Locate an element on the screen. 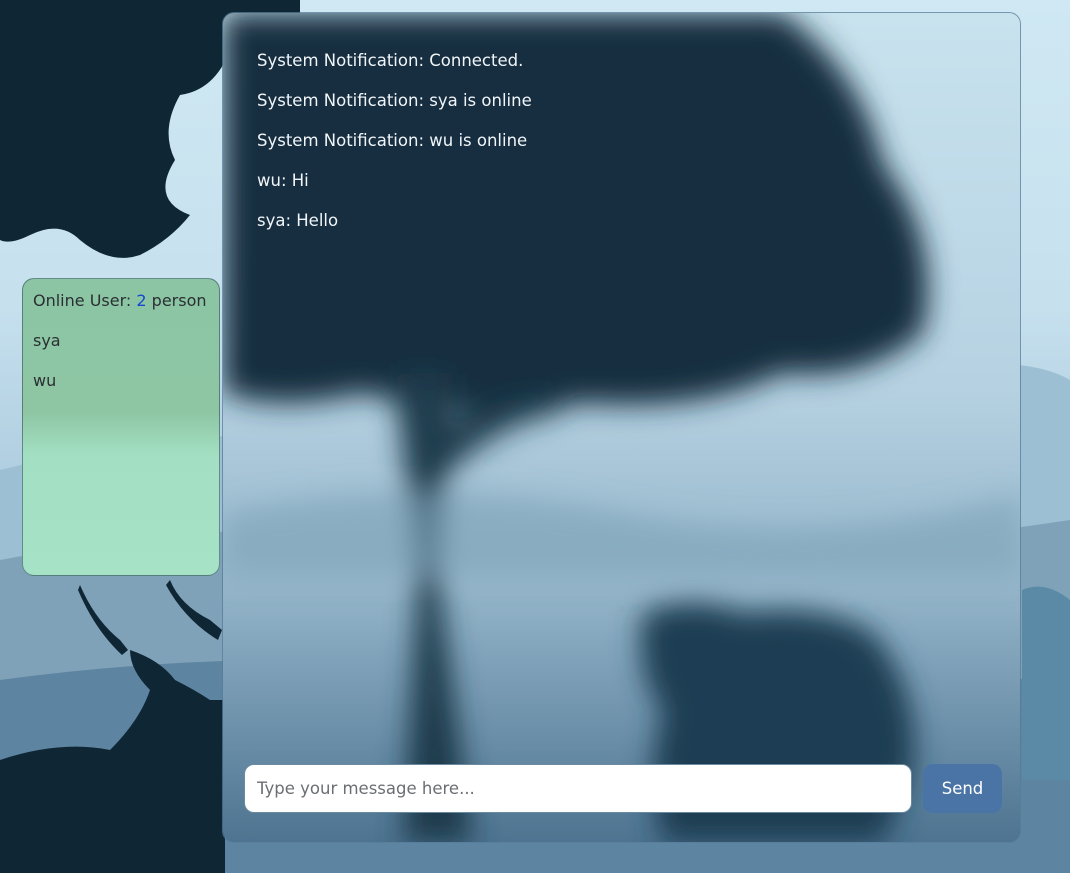 Image resolution: width=1070 pixels, height=873 pixels. online-users-panel: Online User: 2 person sya wu is located at coordinates (121, 427).